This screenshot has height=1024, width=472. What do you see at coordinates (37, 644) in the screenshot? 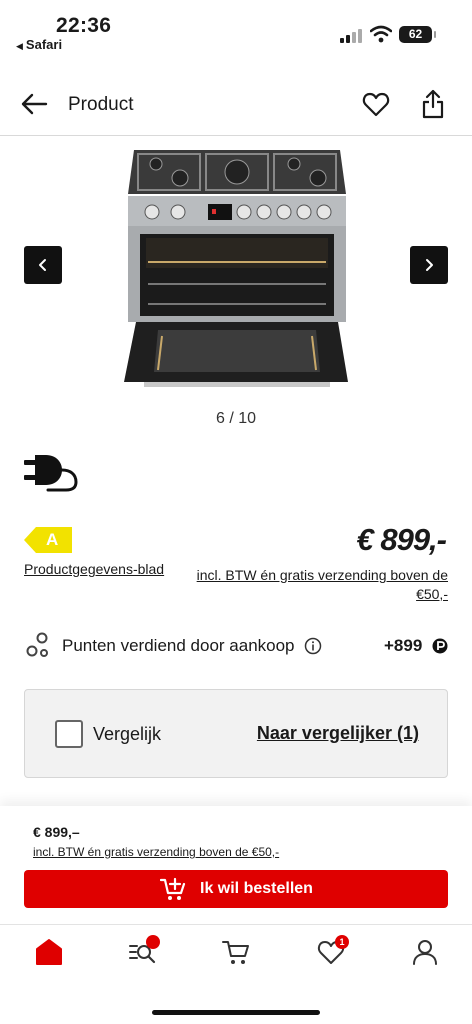
I see `points-bubbles-icon` at bounding box center [37, 644].